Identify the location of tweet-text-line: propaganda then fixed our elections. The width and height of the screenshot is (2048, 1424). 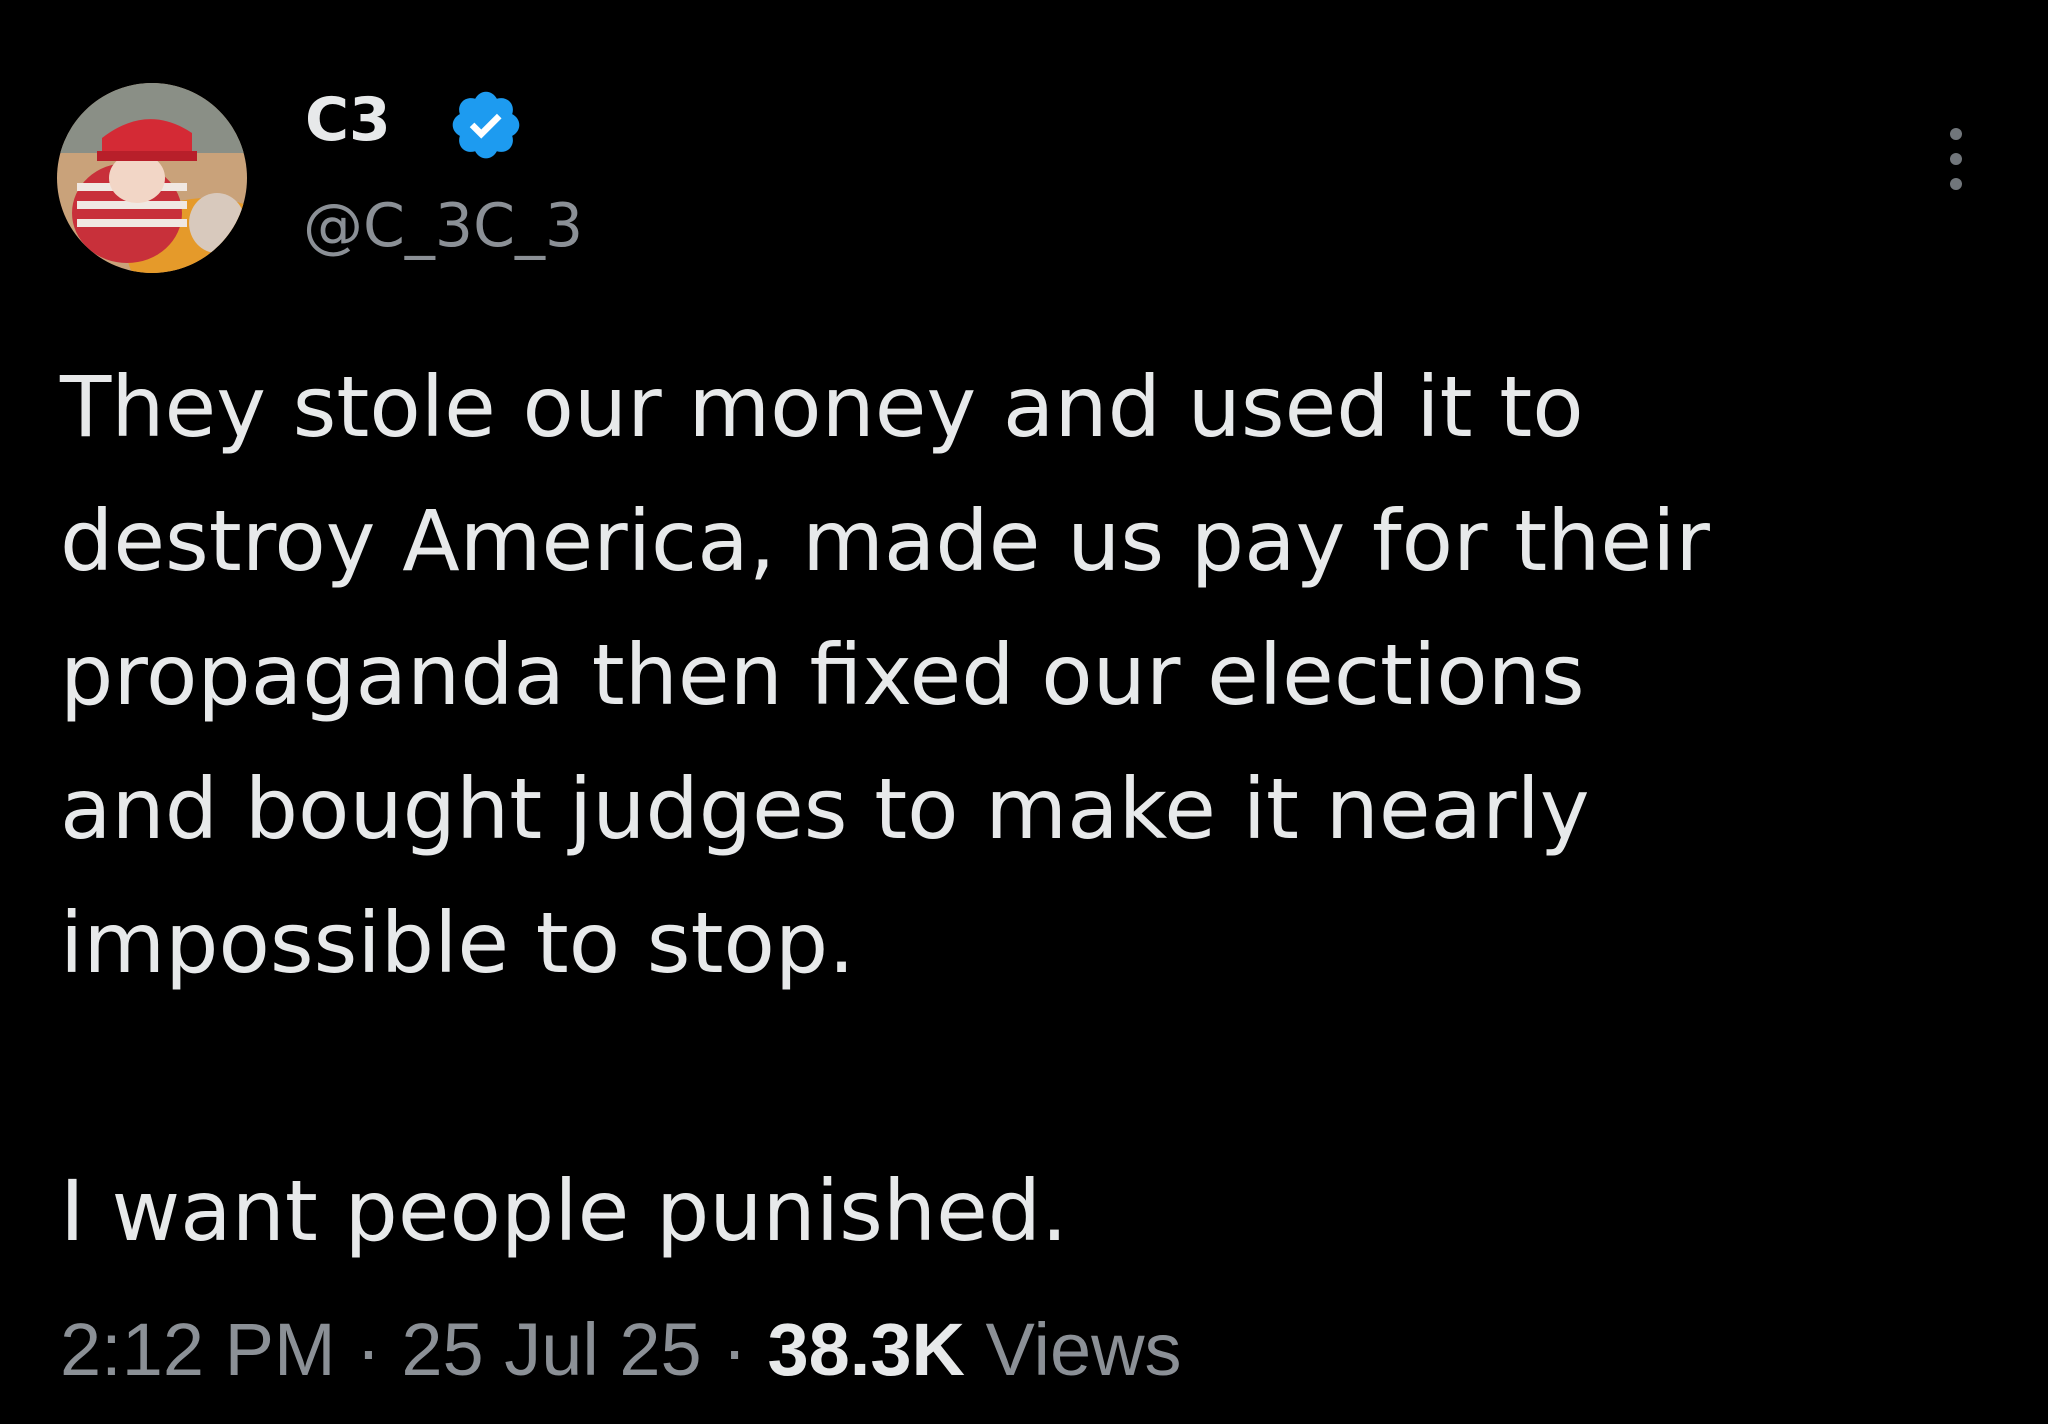
(822, 675).